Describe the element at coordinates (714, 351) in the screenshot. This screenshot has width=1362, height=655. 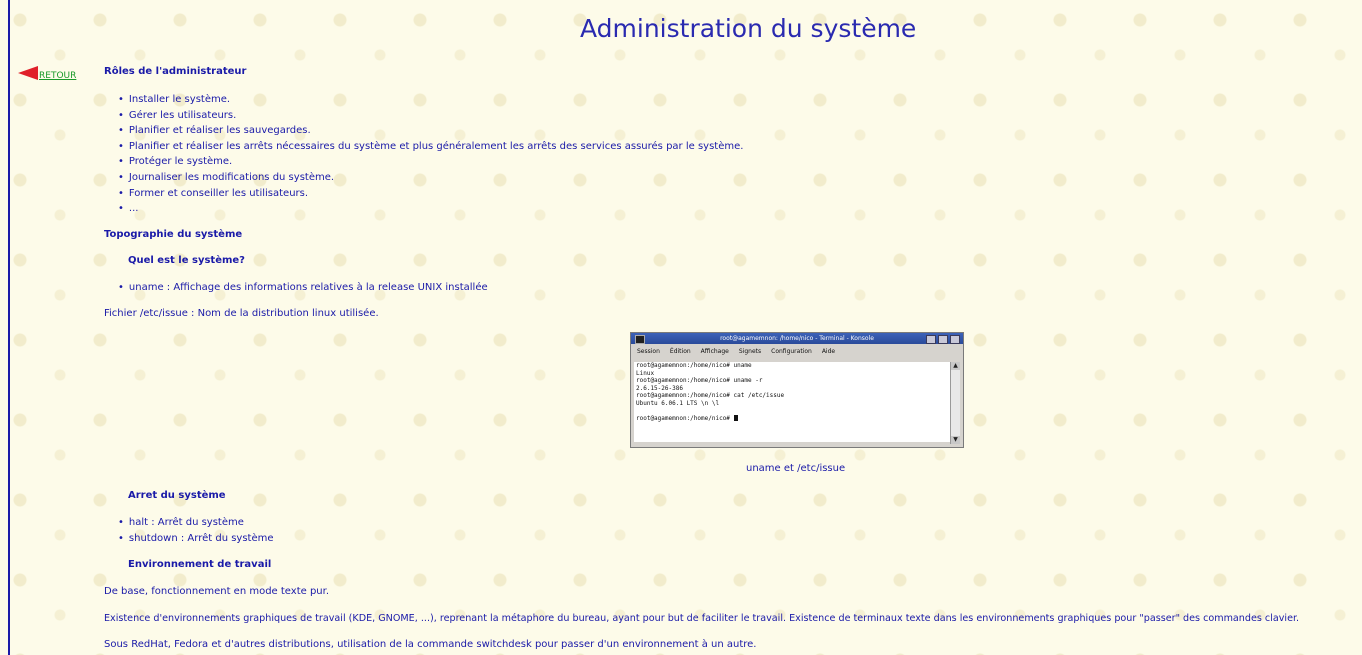
I see `terminal-menu-item: Affichage` at that location.